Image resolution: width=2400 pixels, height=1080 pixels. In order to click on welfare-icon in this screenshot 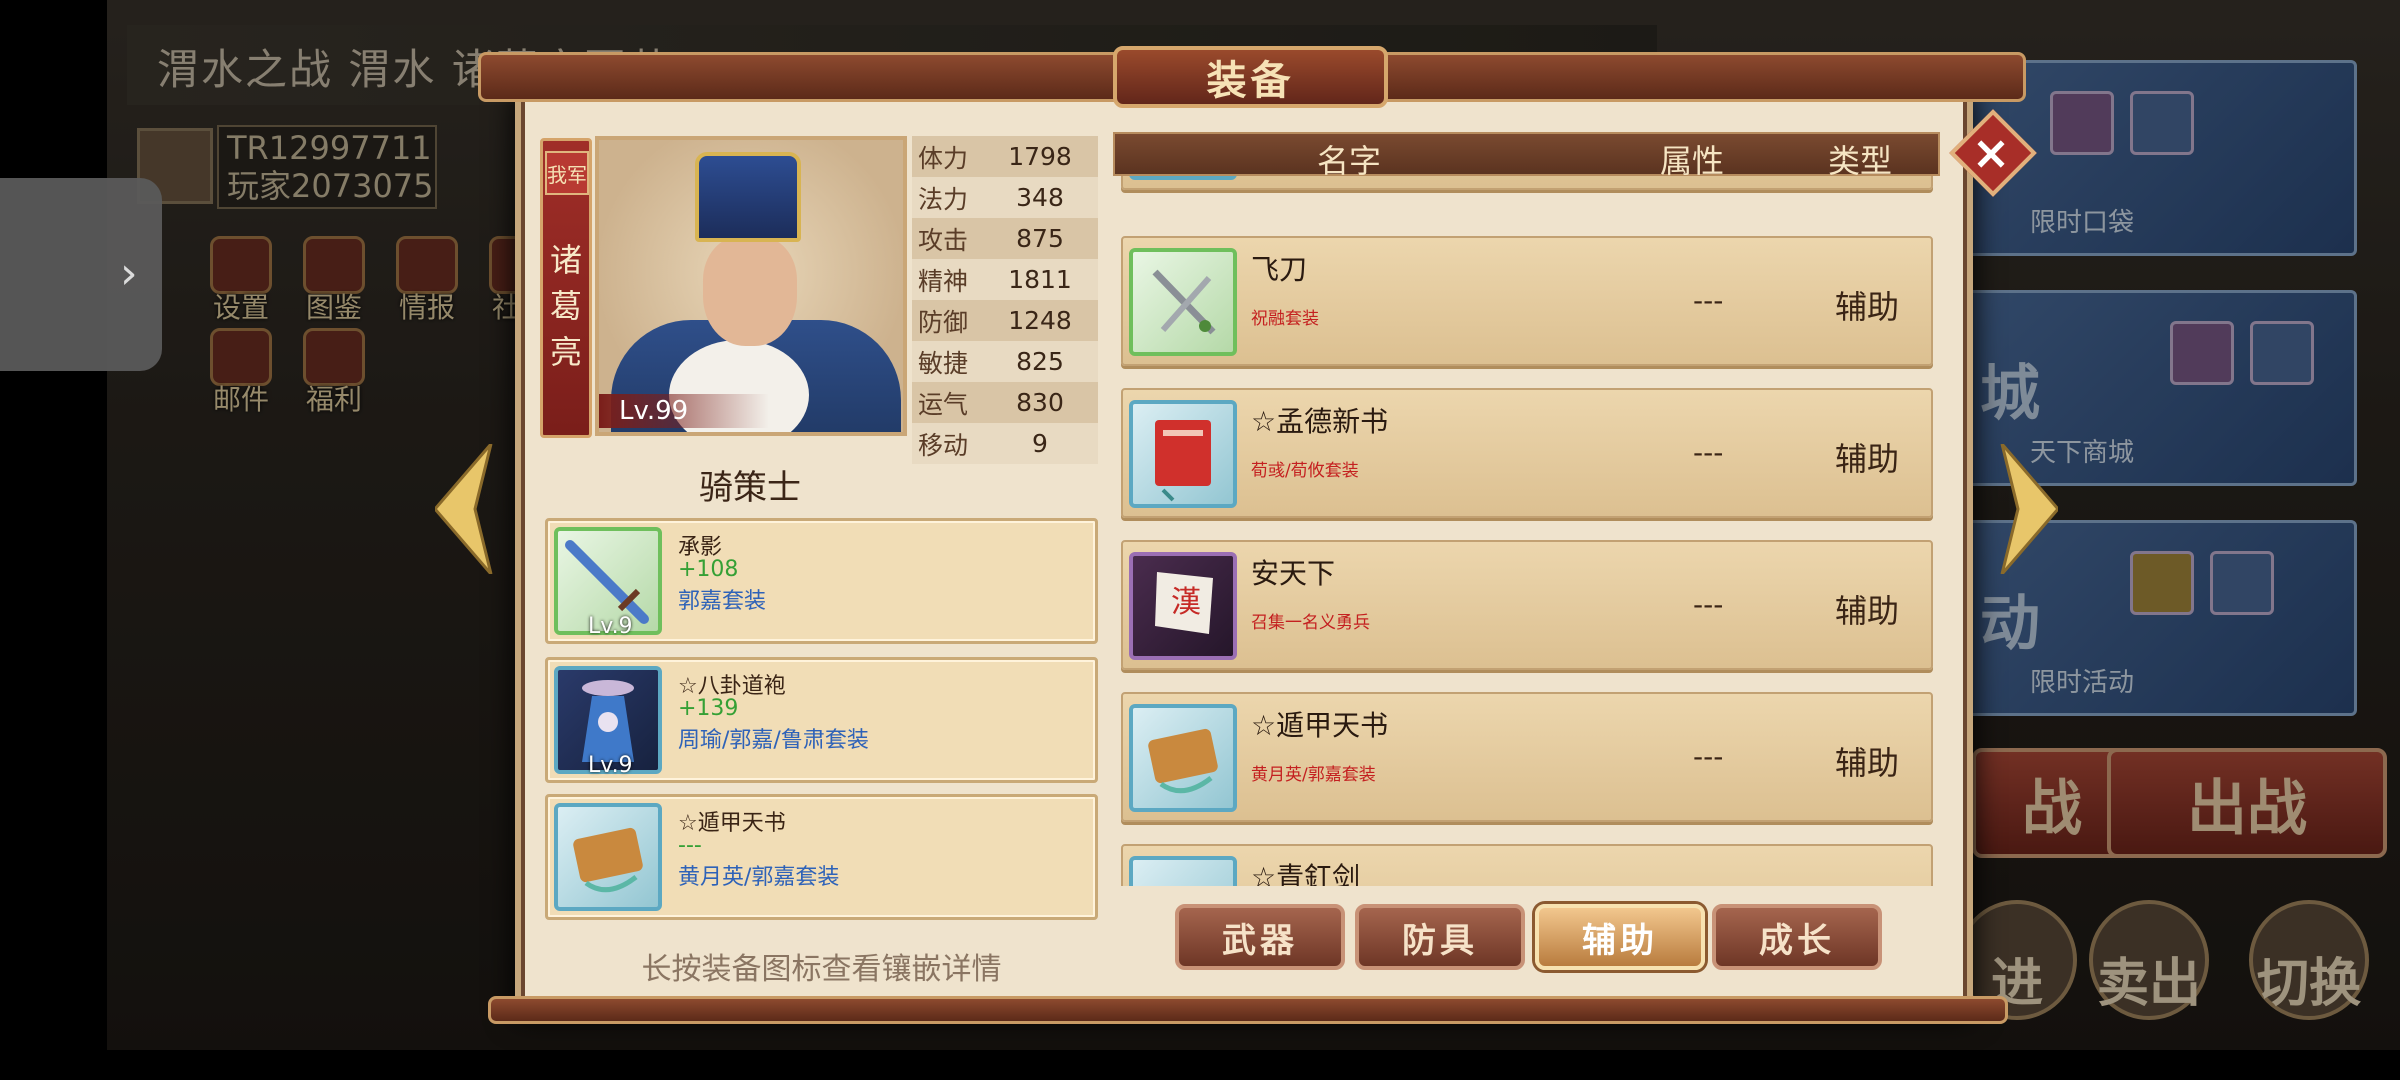, I will do `click(334, 357)`.